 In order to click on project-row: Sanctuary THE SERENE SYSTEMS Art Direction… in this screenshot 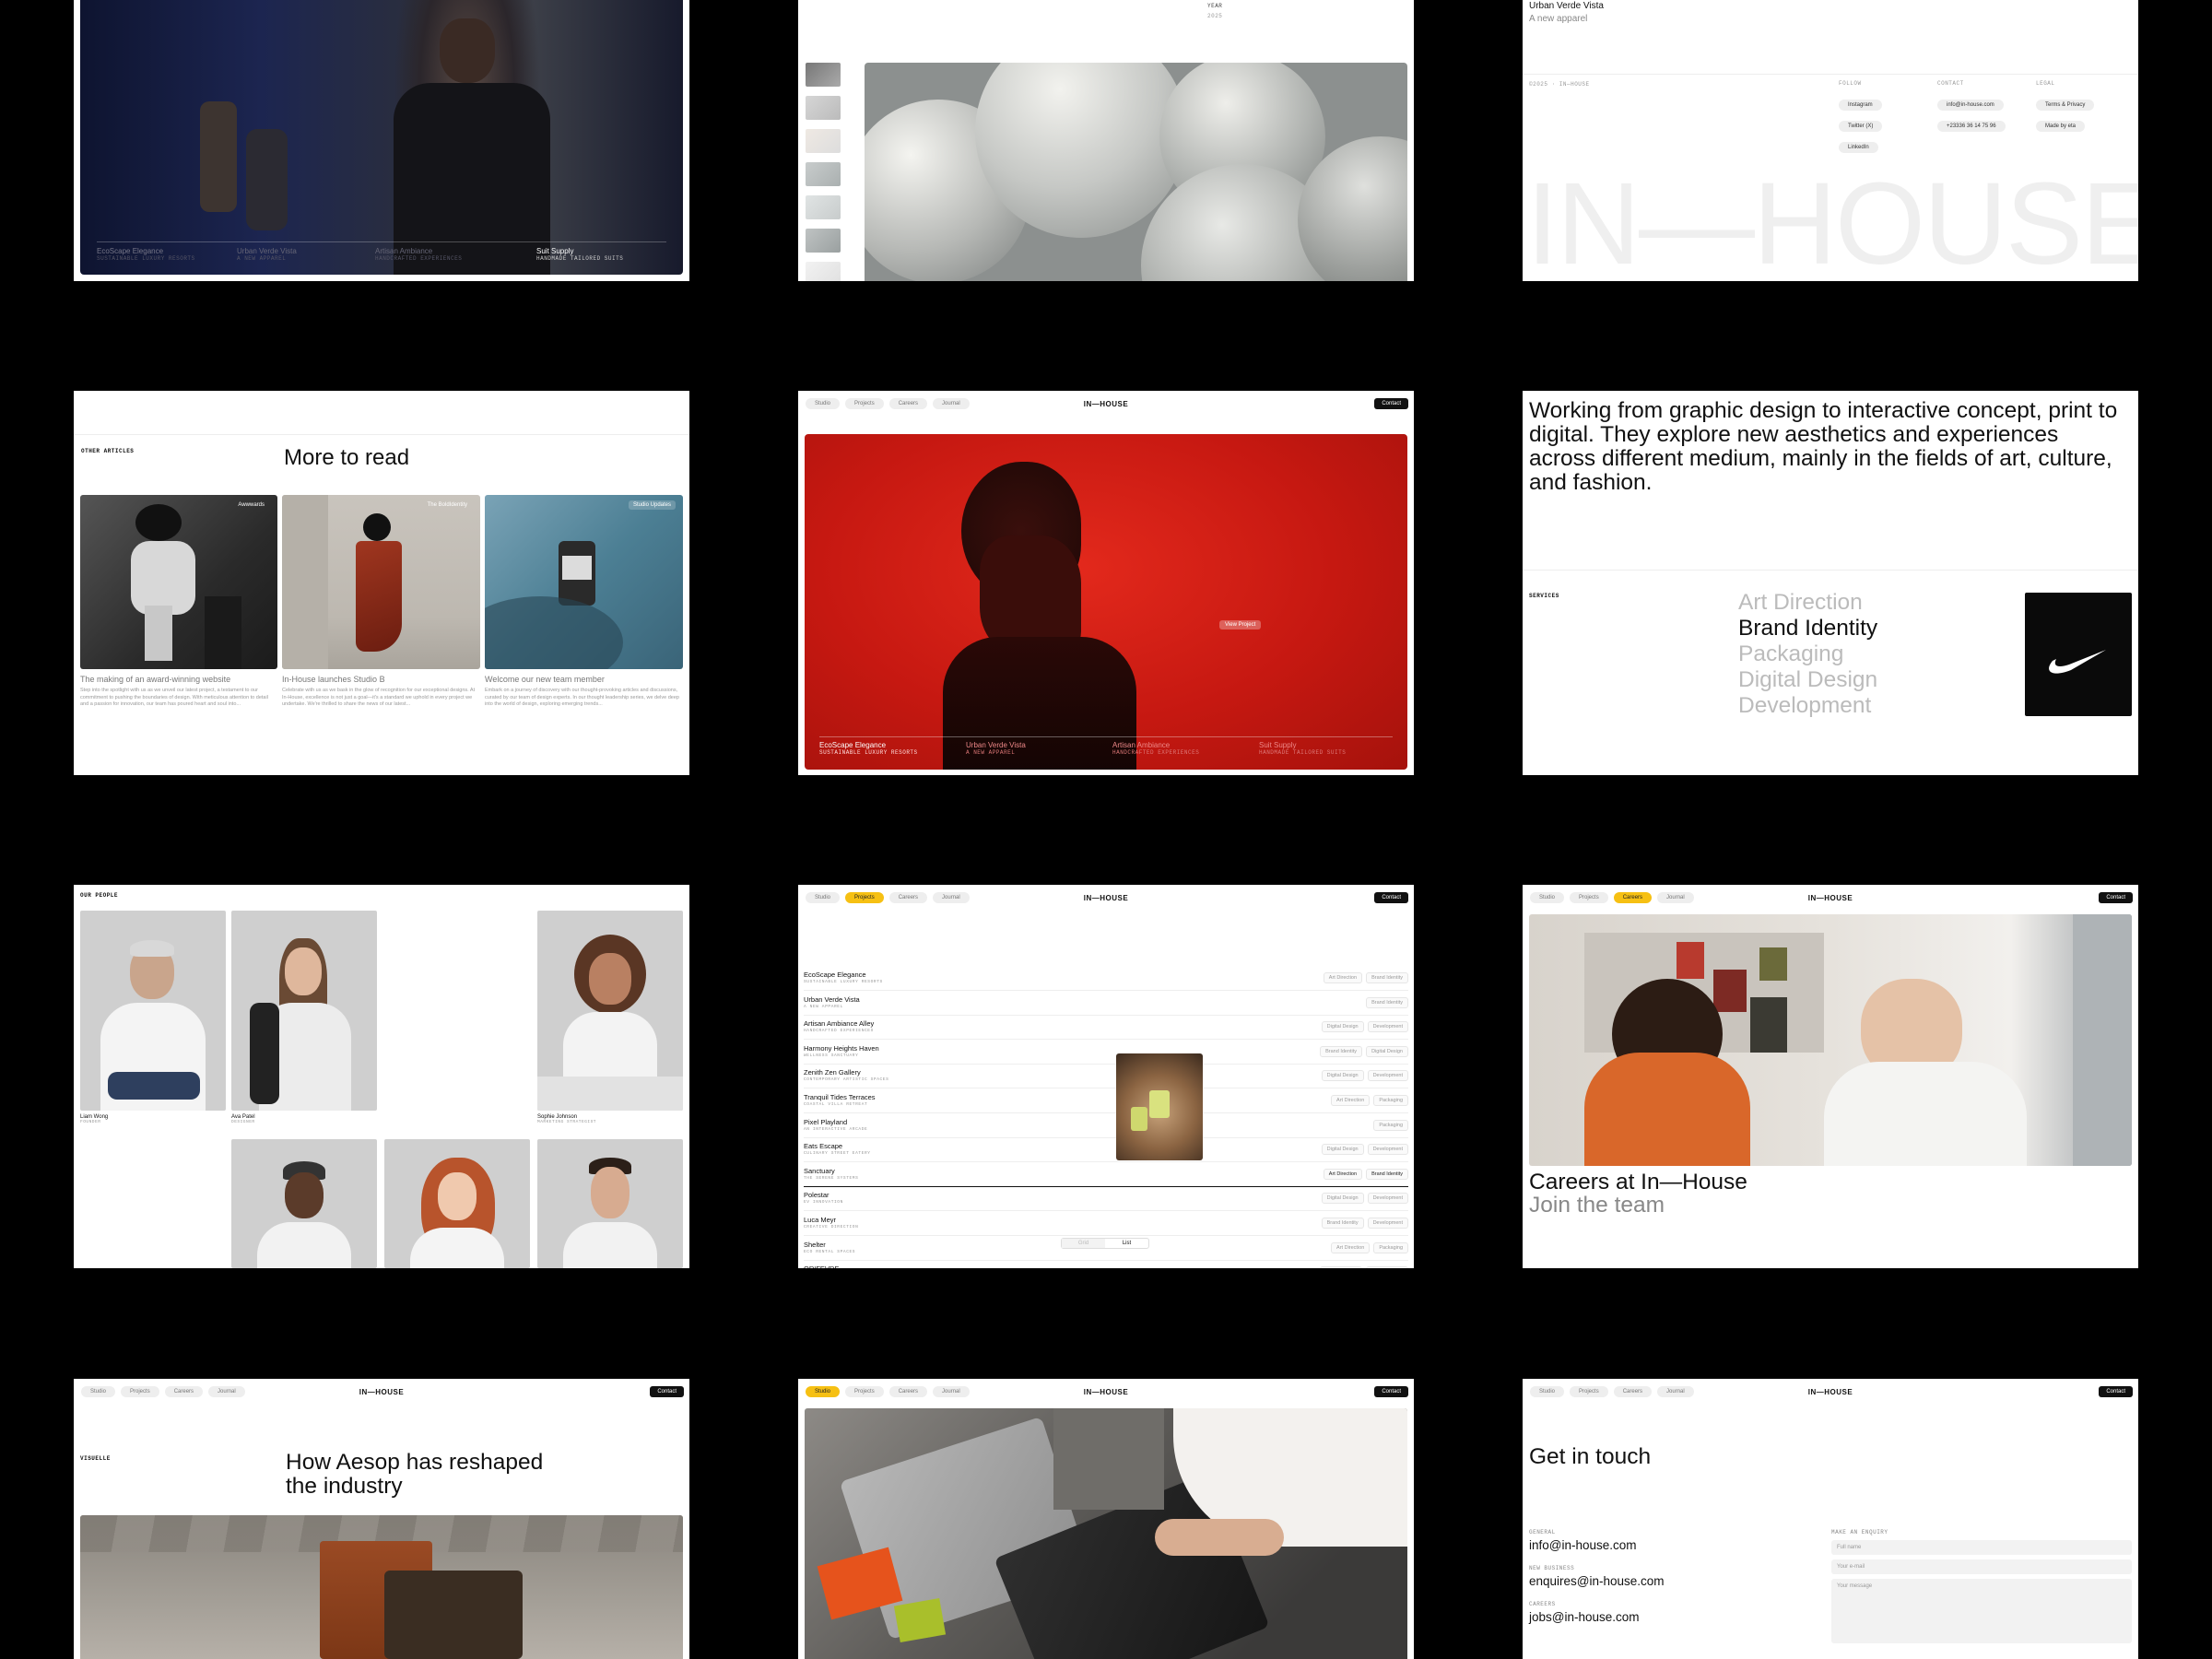, I will do `click(1106, 1175)`.